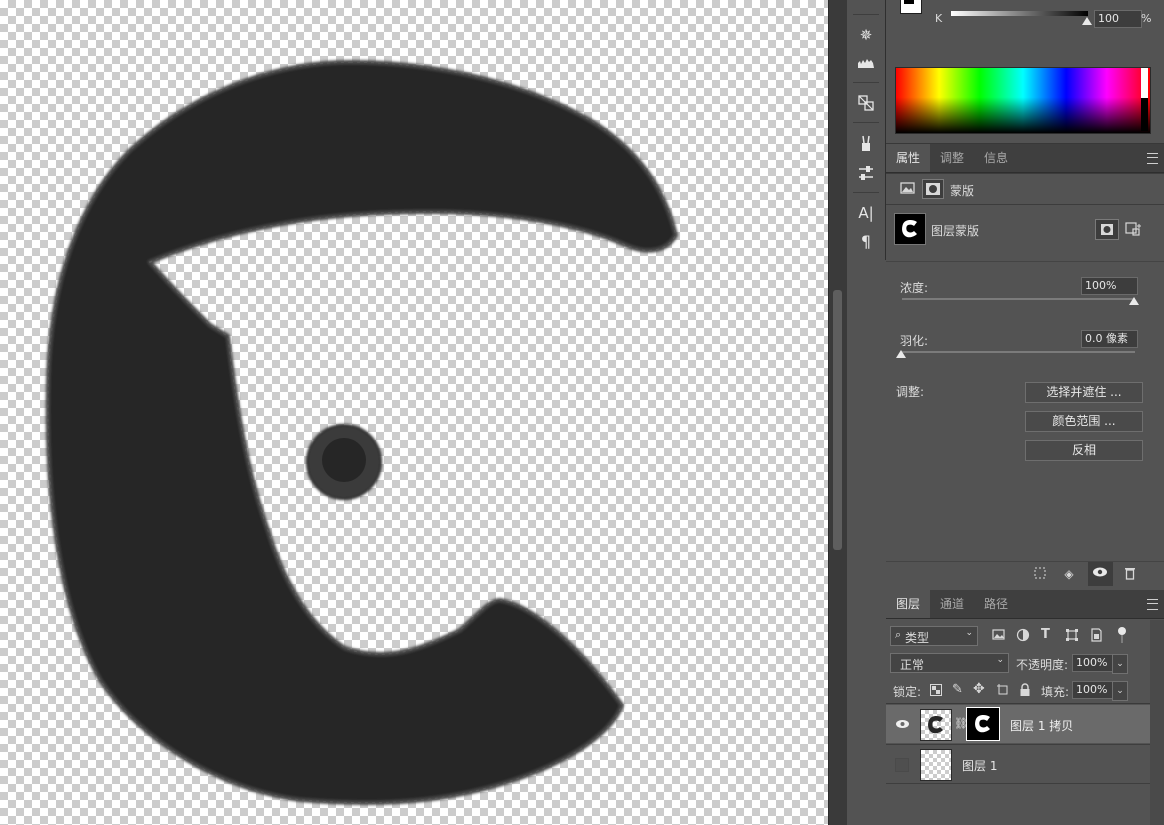 This screenshot has height=825, width=1164. I want to click on swatch-inner, so click(909, 2).